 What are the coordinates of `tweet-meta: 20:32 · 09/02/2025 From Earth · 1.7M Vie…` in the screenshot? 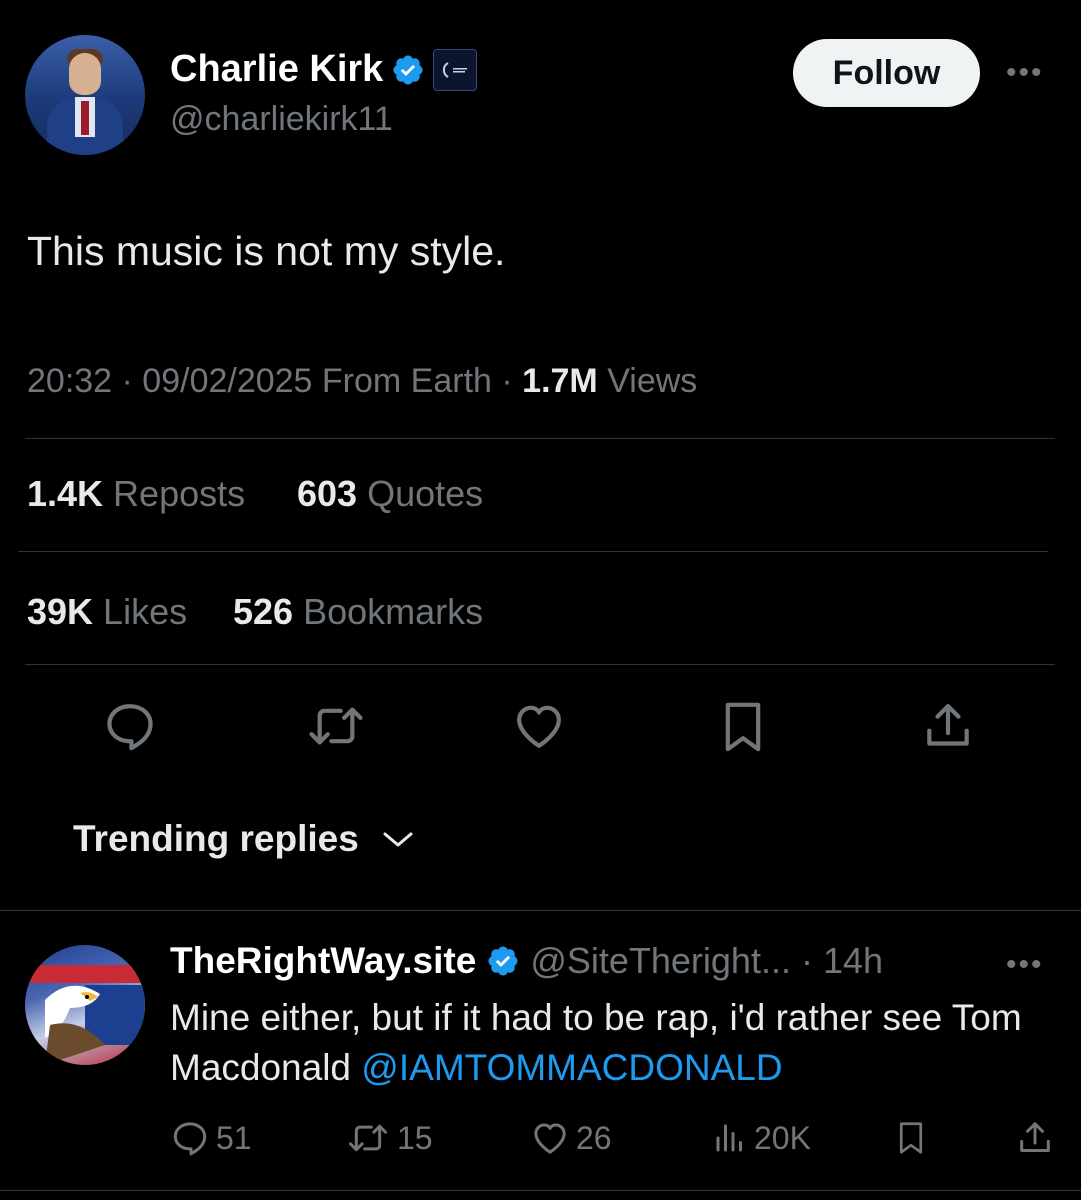 It's located at (362, 381).